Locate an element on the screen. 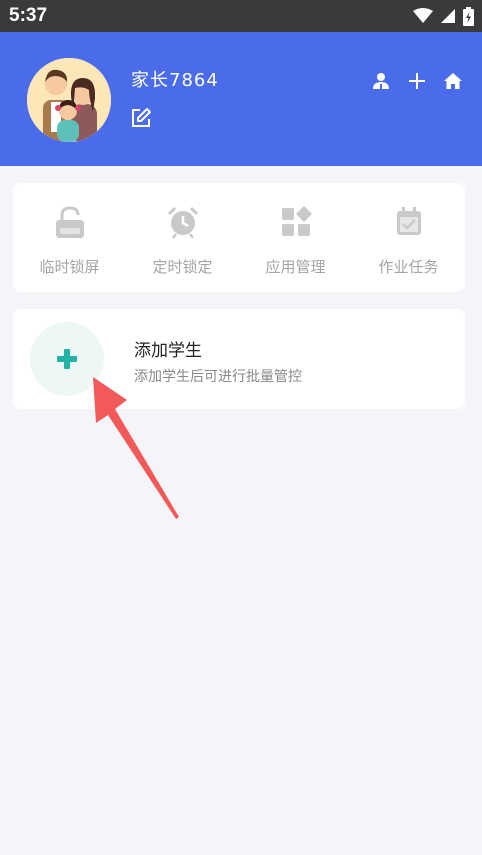 The width and height of the screenshot is (482, 855). pointer-arrow-icon is located at coordinates (136, 448).